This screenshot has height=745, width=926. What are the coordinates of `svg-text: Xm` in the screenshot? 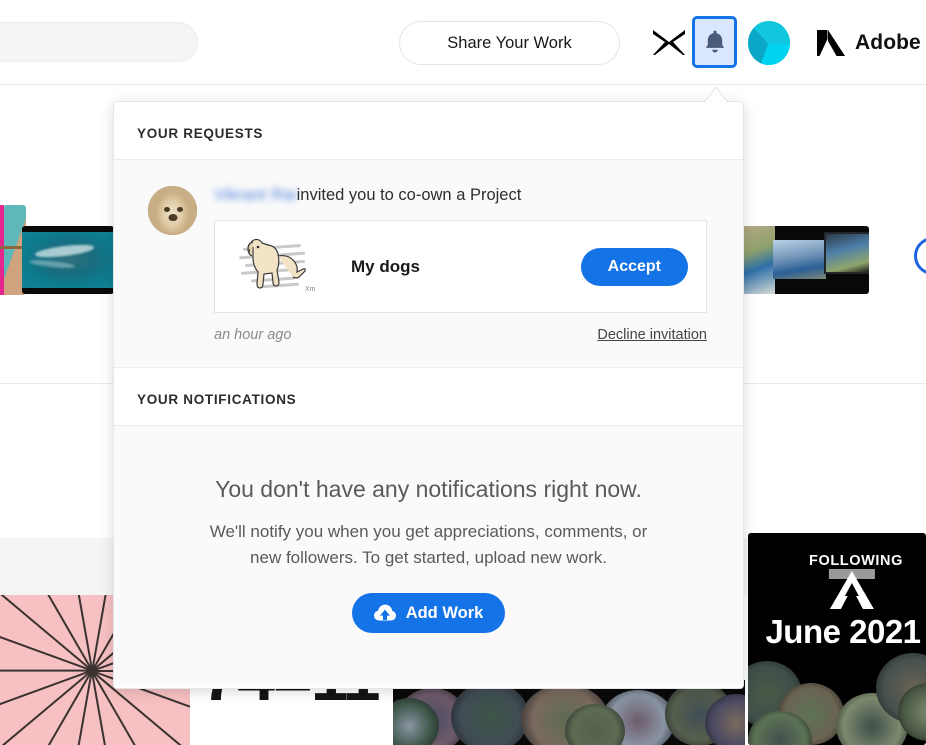 It's located at (310, 289).